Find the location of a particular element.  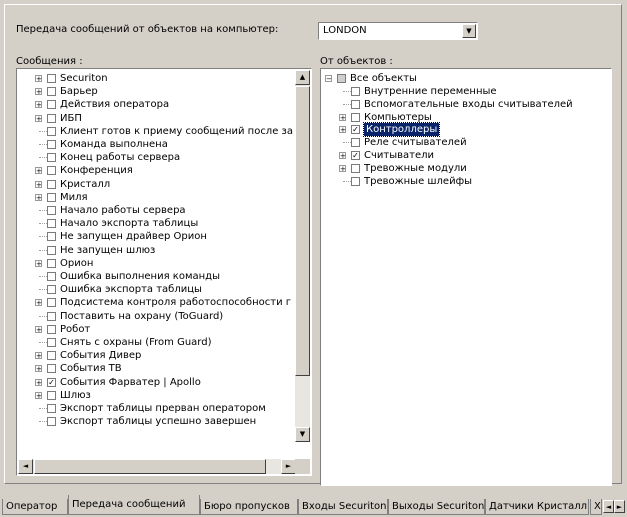

list-item: + Орион is located at coordinates (156, 263).